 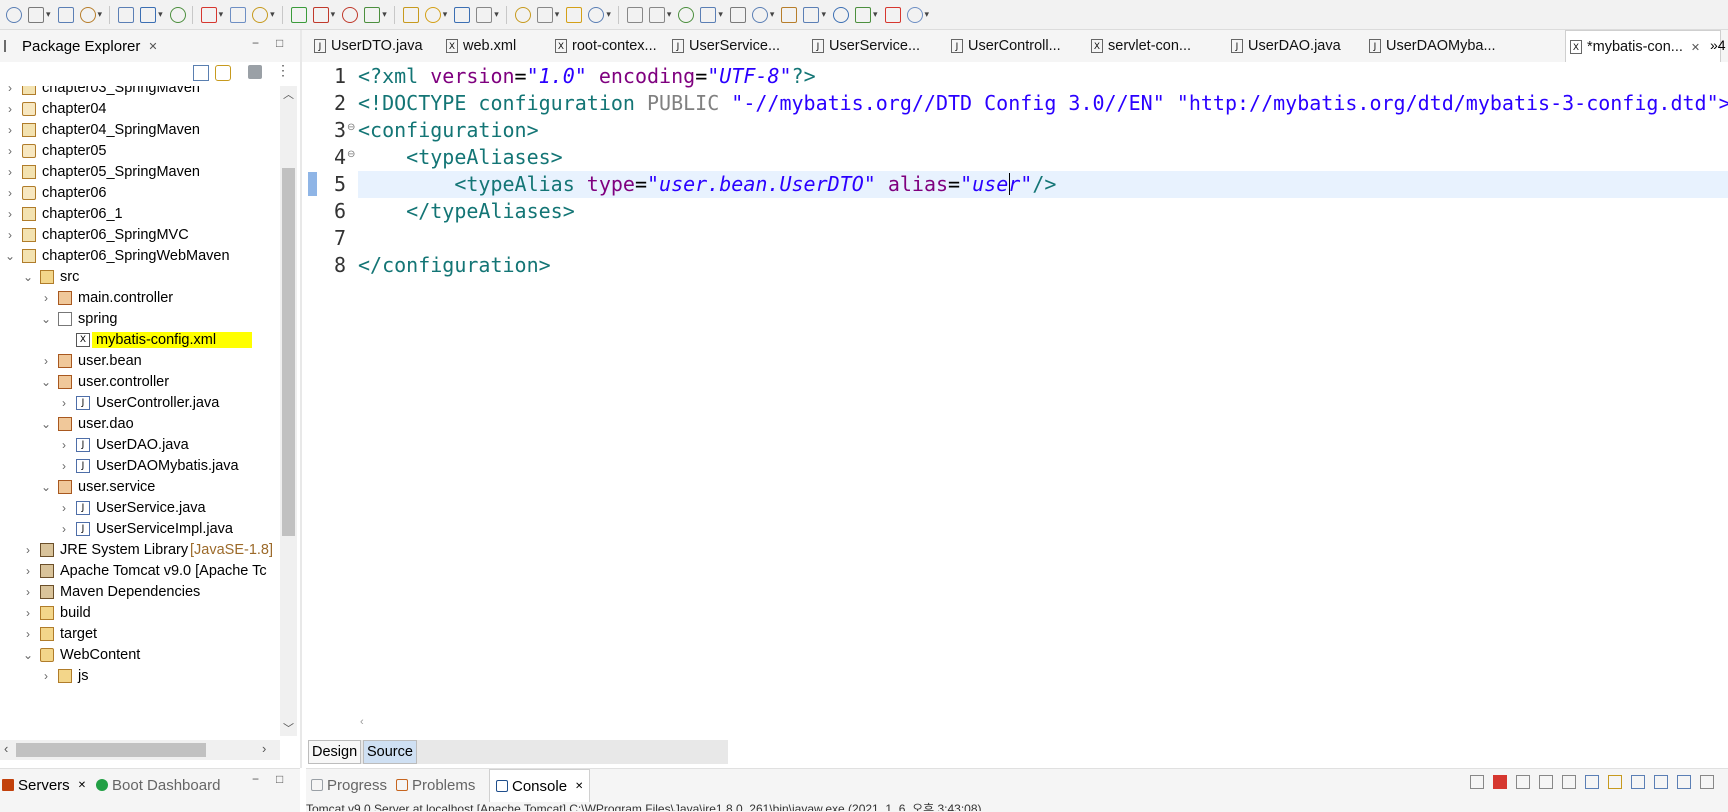 I want to click on tree-horizontal-scroll-thumb, so click(x=111, y=750).